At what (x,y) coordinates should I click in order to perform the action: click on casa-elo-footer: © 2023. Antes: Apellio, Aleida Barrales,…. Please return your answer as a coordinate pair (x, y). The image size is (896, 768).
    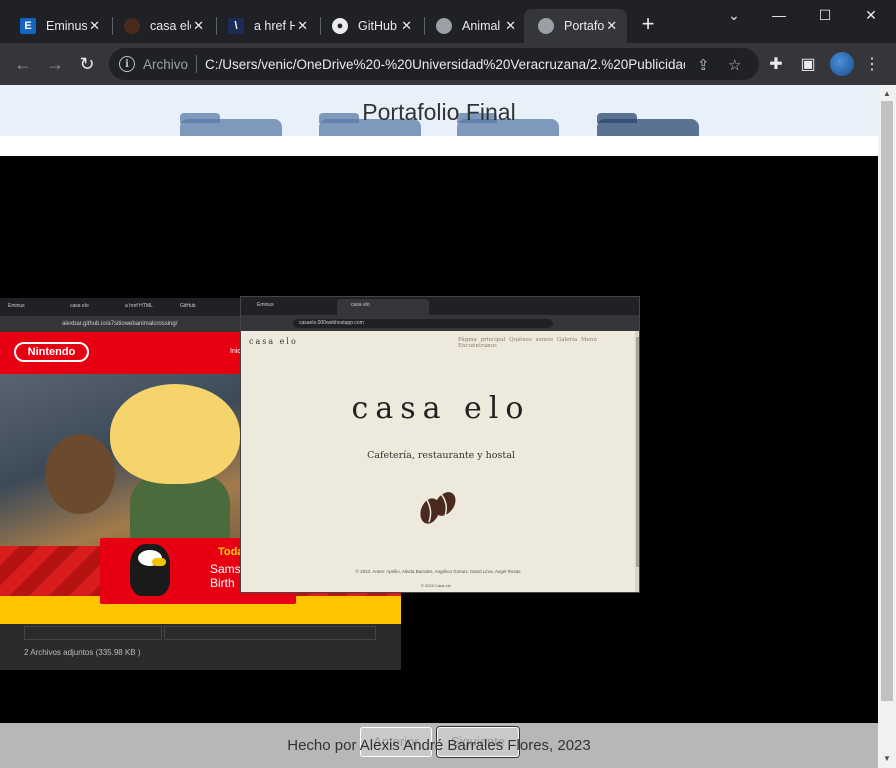
    Looking at the image, I should click on (438, 571).